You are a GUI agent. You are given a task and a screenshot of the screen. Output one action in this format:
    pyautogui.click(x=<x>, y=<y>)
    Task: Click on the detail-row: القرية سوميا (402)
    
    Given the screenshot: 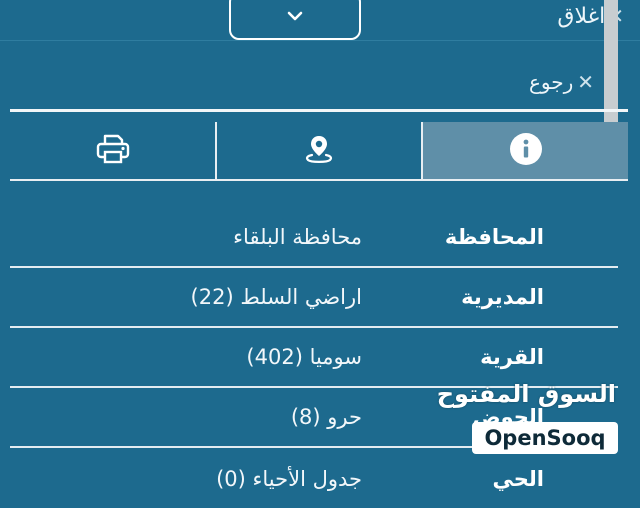 What is the action you would take?
    pyautogui.click(x=314, y=357)
    